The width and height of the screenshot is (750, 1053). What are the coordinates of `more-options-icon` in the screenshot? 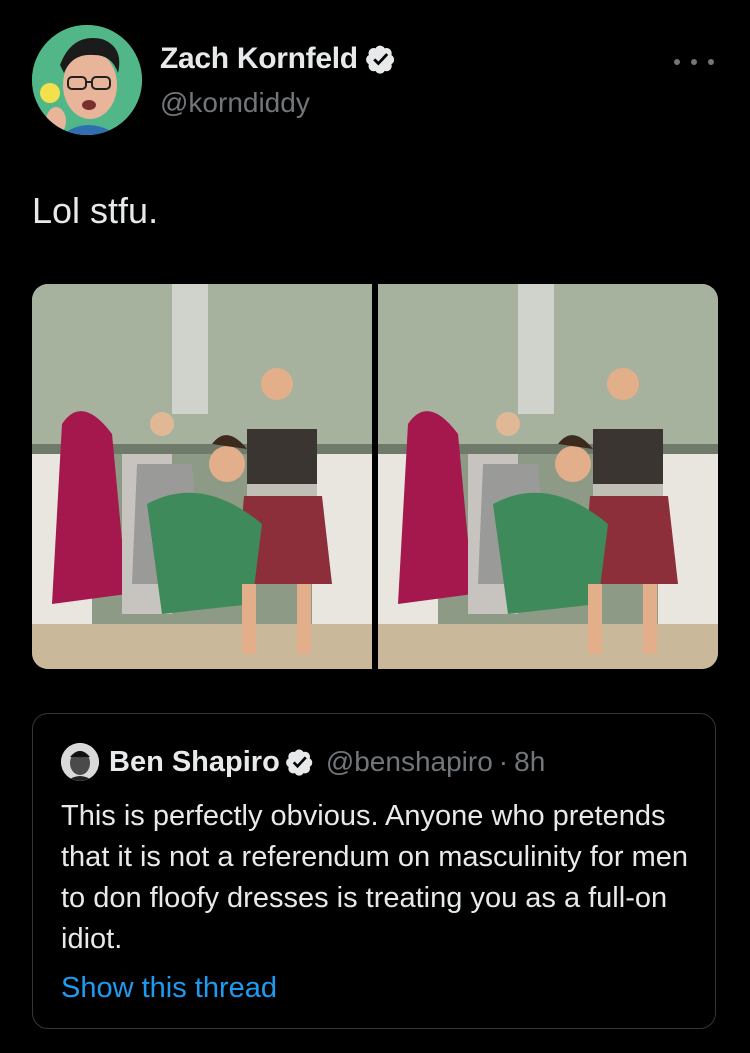 It's located at (694, 62).